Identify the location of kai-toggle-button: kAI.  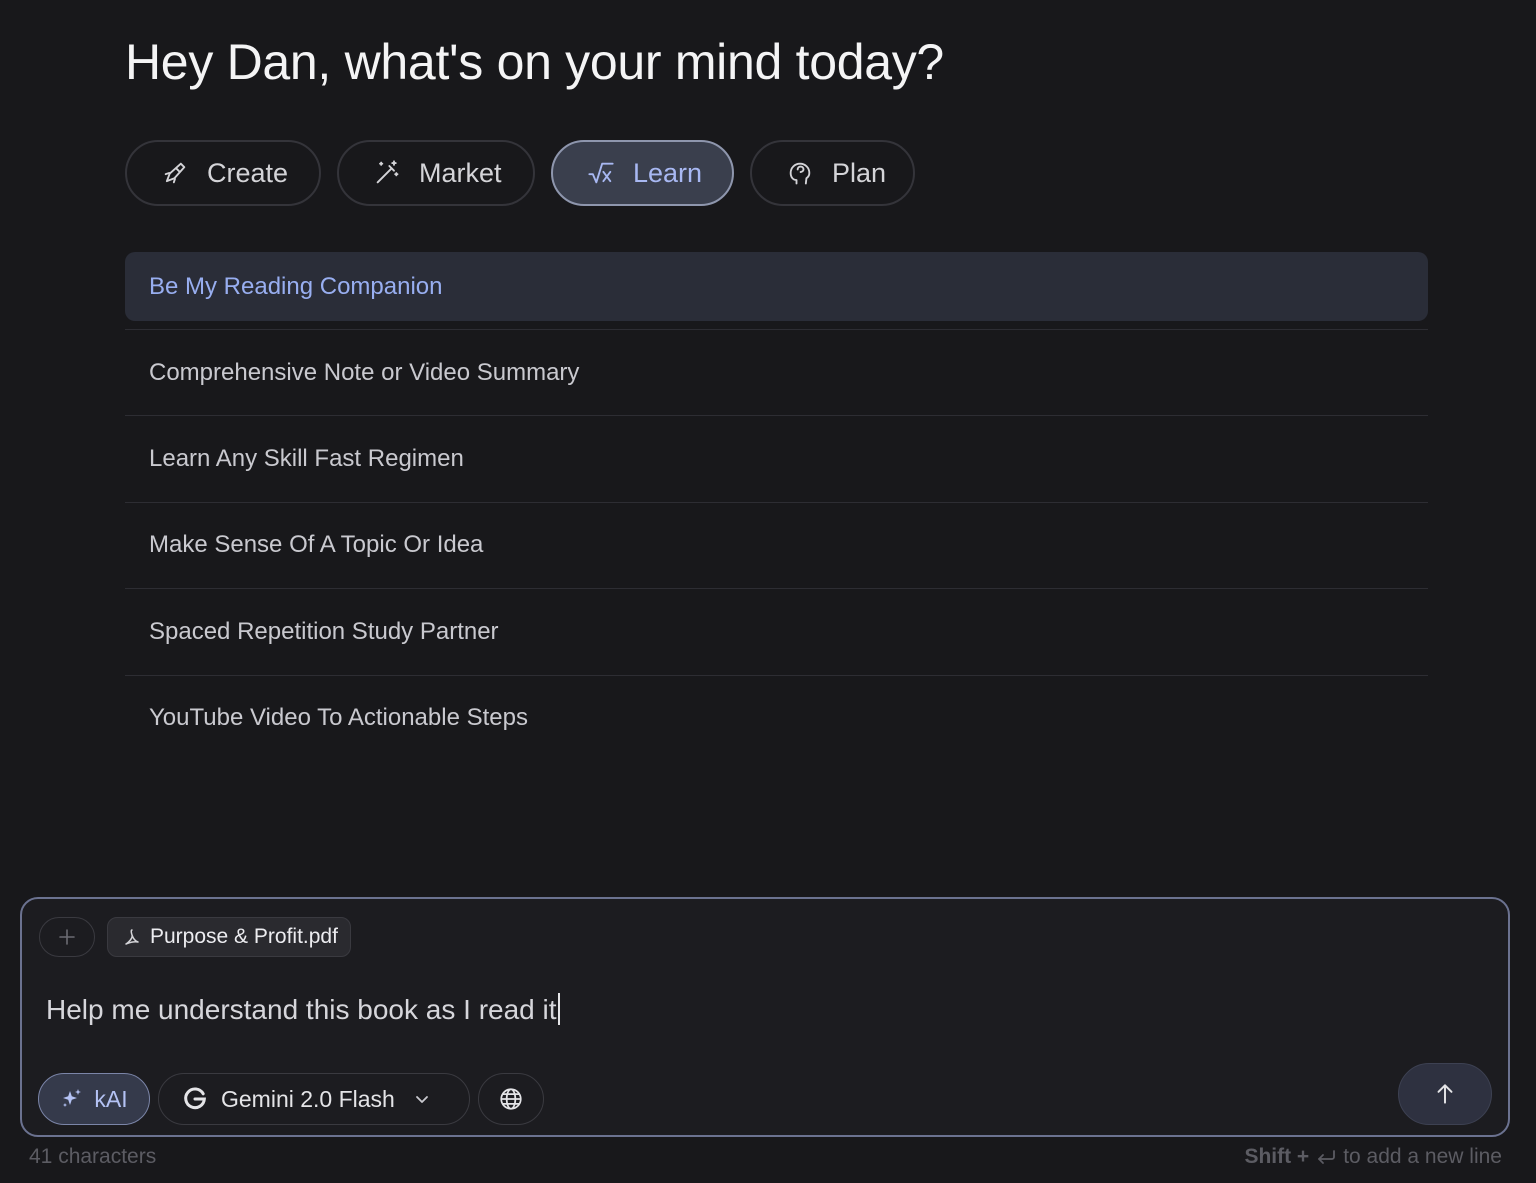
(94, 1099).